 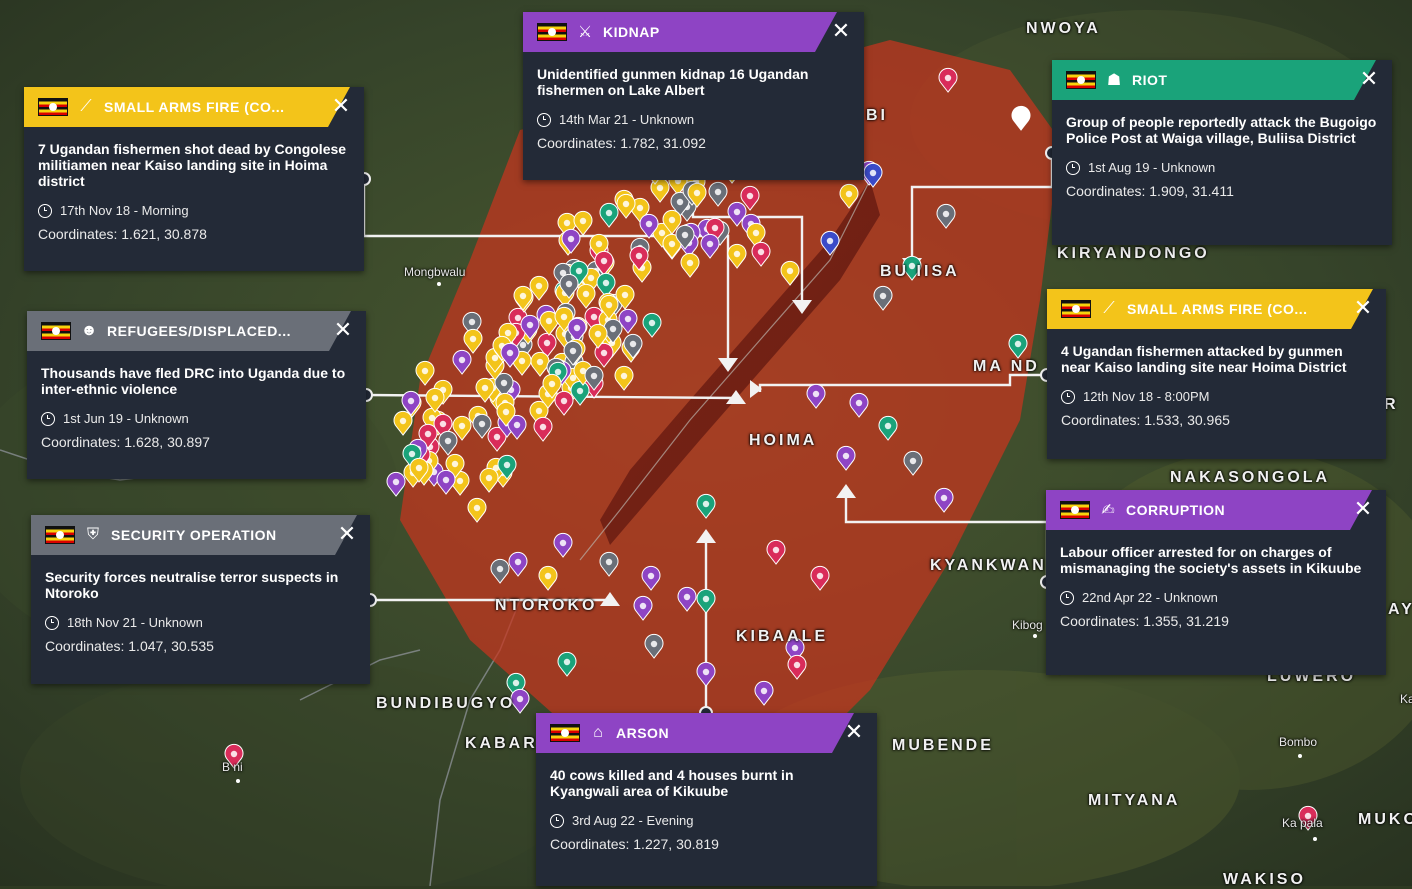 What do you see at coordinates (782, 636) in the screenshot?
I see `place-label-kibaale: KIBAALE` at bounding box center [782, 636].